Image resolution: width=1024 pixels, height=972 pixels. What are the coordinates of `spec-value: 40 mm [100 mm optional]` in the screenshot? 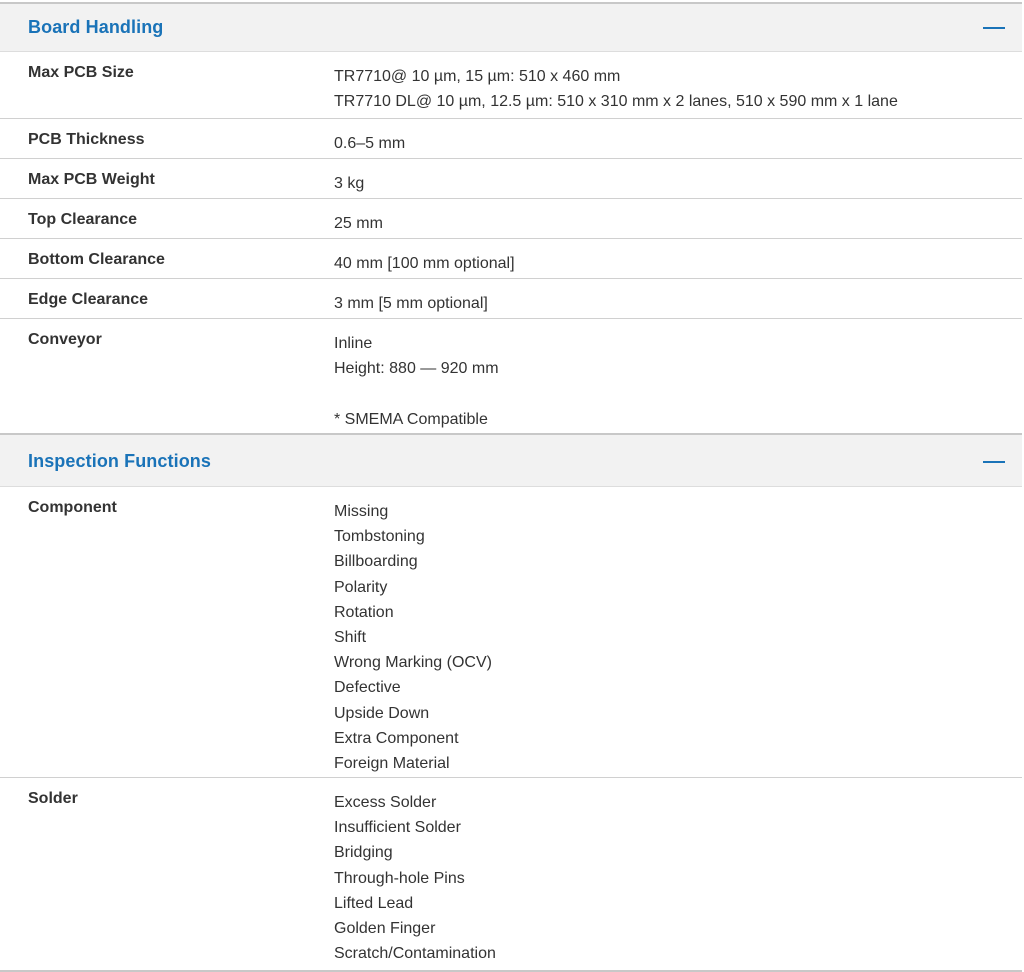 It's located at (424, 263).